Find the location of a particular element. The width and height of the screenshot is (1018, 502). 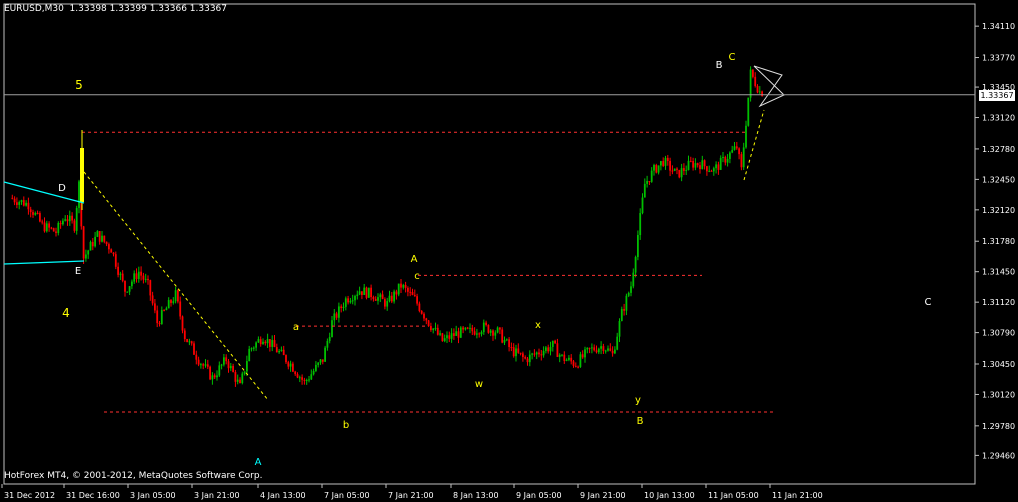

y-tick-label: 1.31120 is located at coordinates (998, 302).